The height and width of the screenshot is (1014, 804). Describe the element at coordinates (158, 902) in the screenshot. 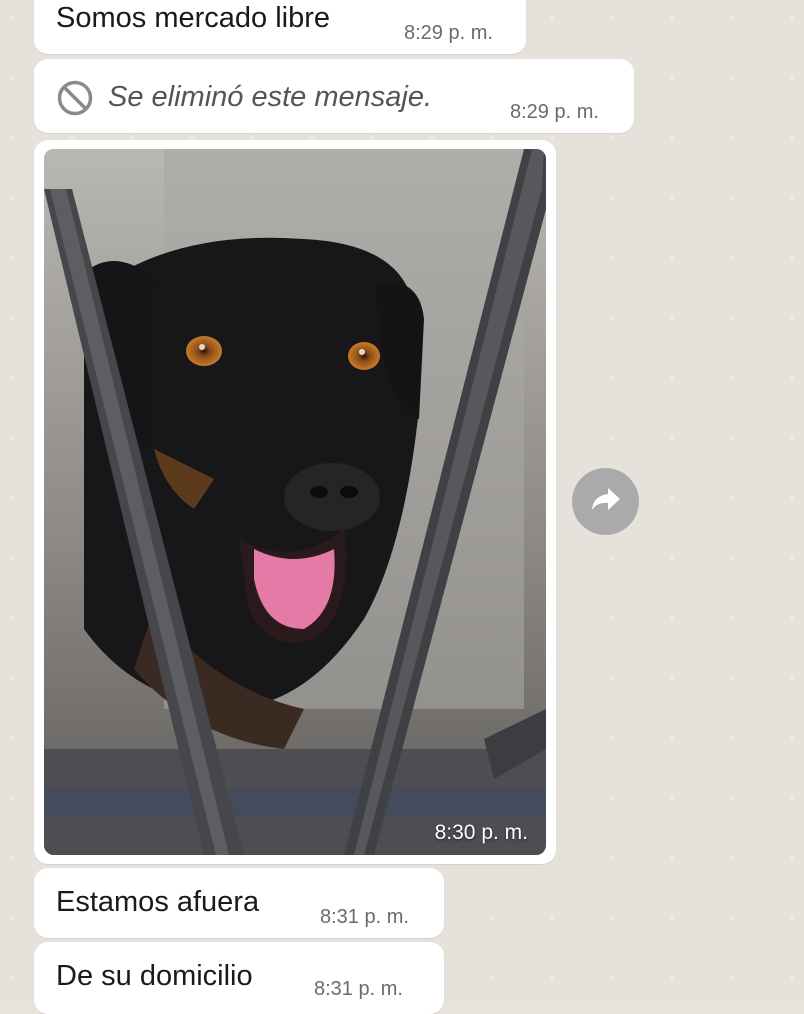

I see `message-text: Estamos afuera` at that location.